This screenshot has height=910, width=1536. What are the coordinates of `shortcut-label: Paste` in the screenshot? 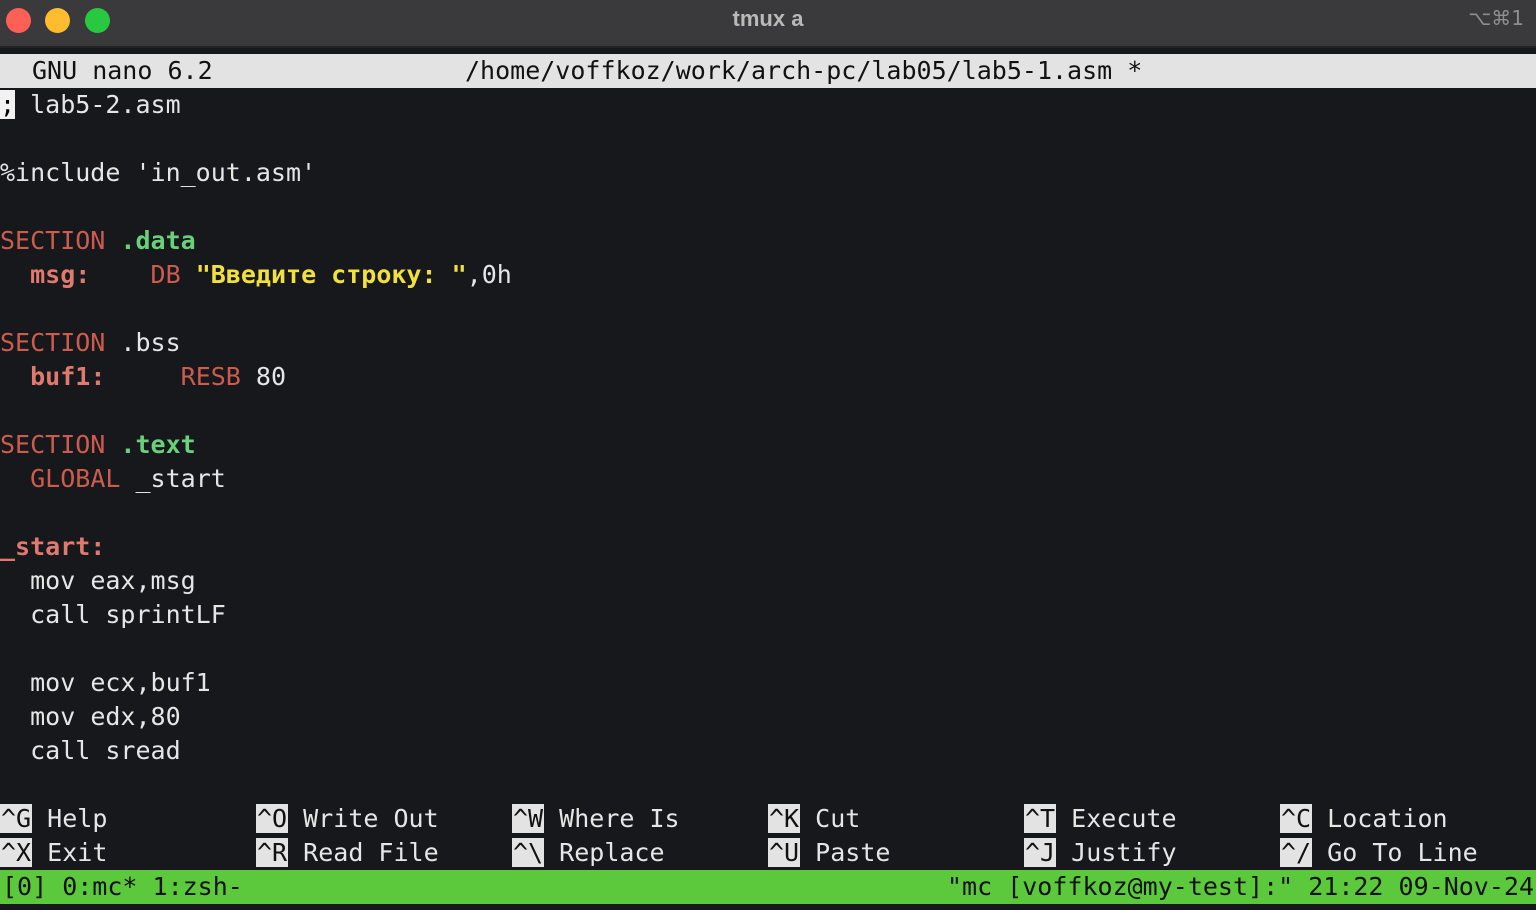 It's located at (853, 852).